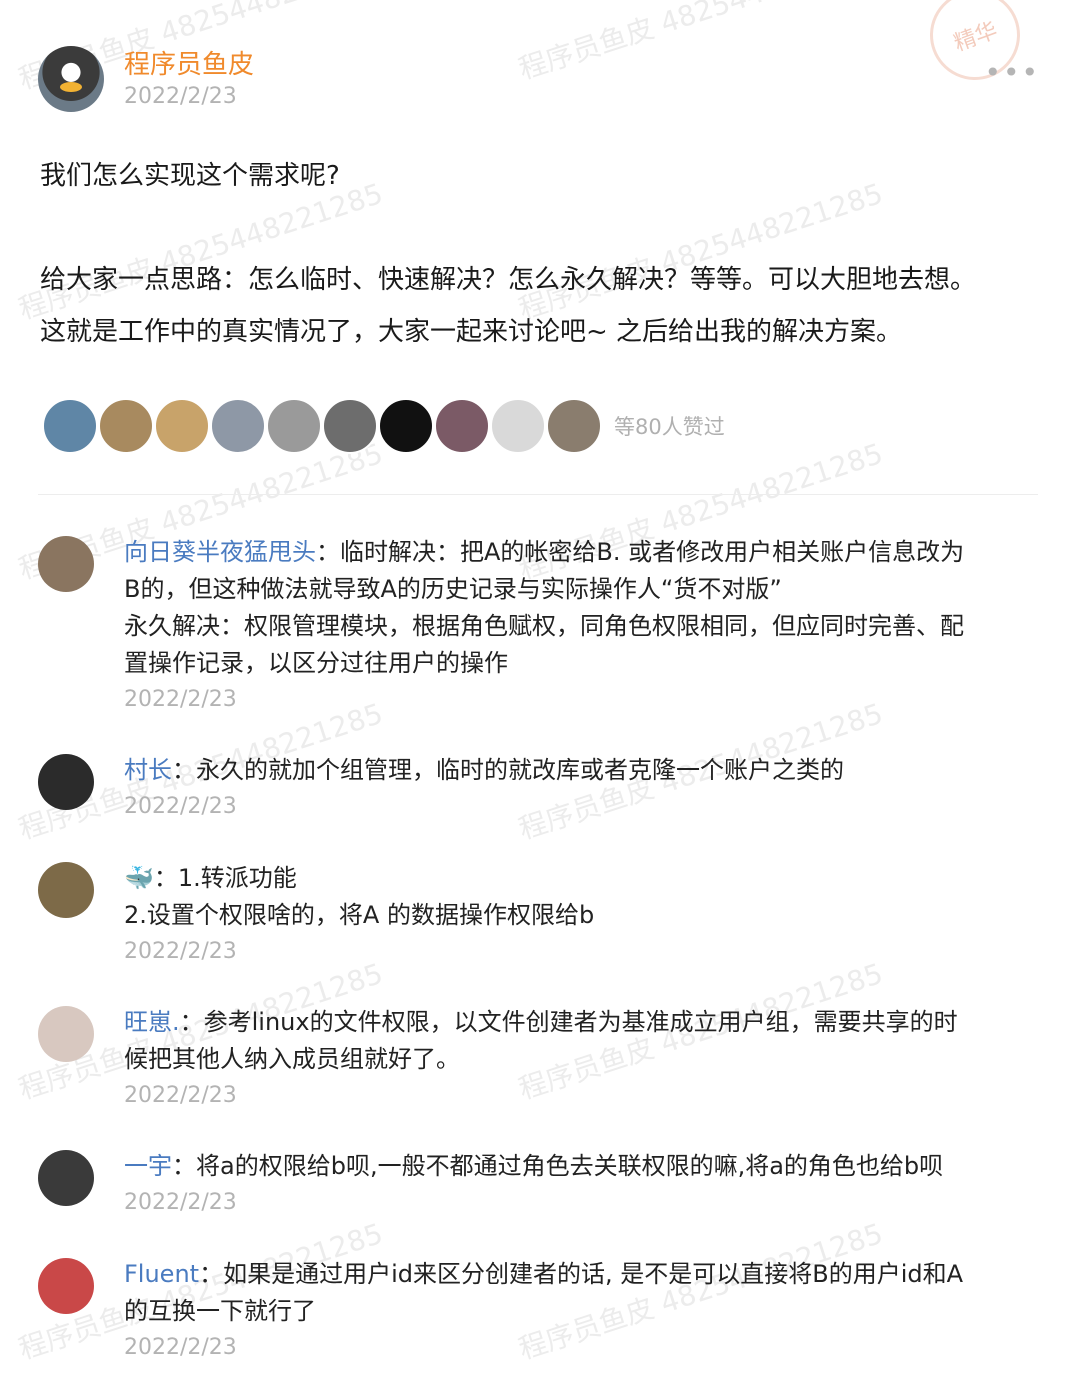  I want to click on comment-line: 候把其他人纳入成员组就好了。, so click(292, 1059).